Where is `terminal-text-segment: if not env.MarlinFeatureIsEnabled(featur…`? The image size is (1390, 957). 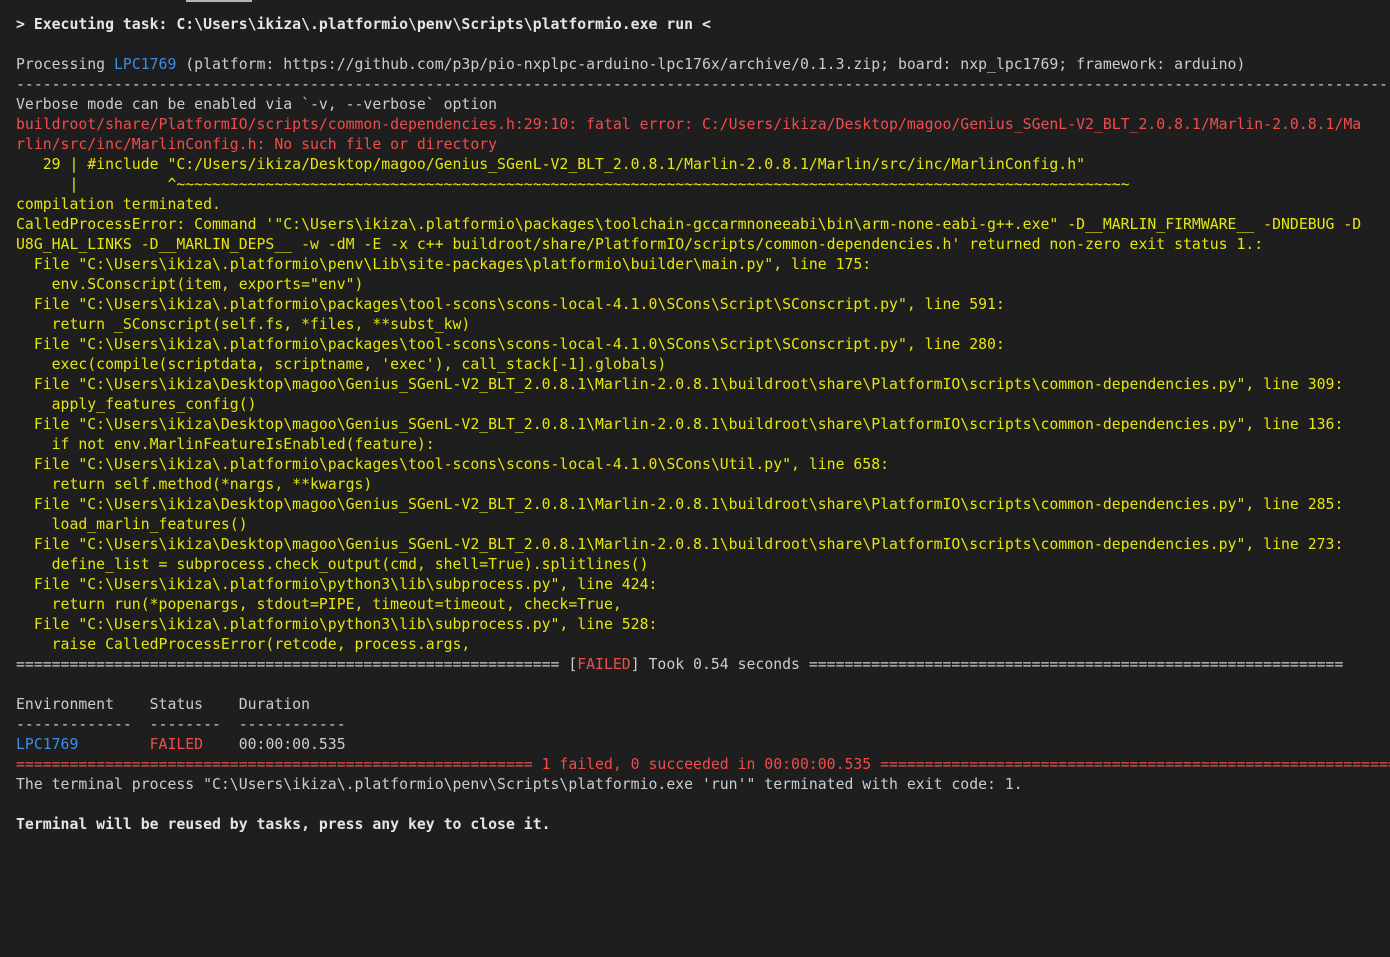 terminal-text-segment: if not env.MarlinFeatureIsEnabled(featur… is located at coordinates (225, 444).